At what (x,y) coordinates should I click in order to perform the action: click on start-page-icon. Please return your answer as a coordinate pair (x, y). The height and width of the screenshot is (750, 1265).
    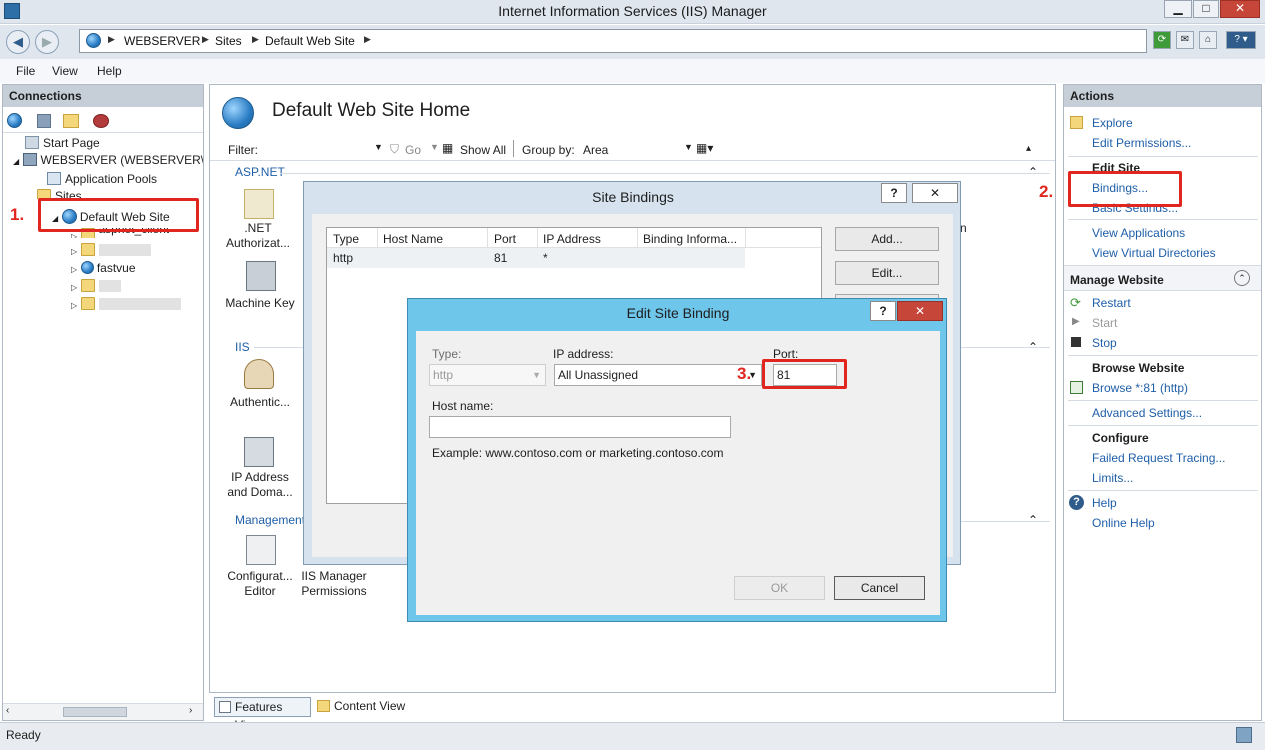
    Looking at the image, I should click on (32, 142).